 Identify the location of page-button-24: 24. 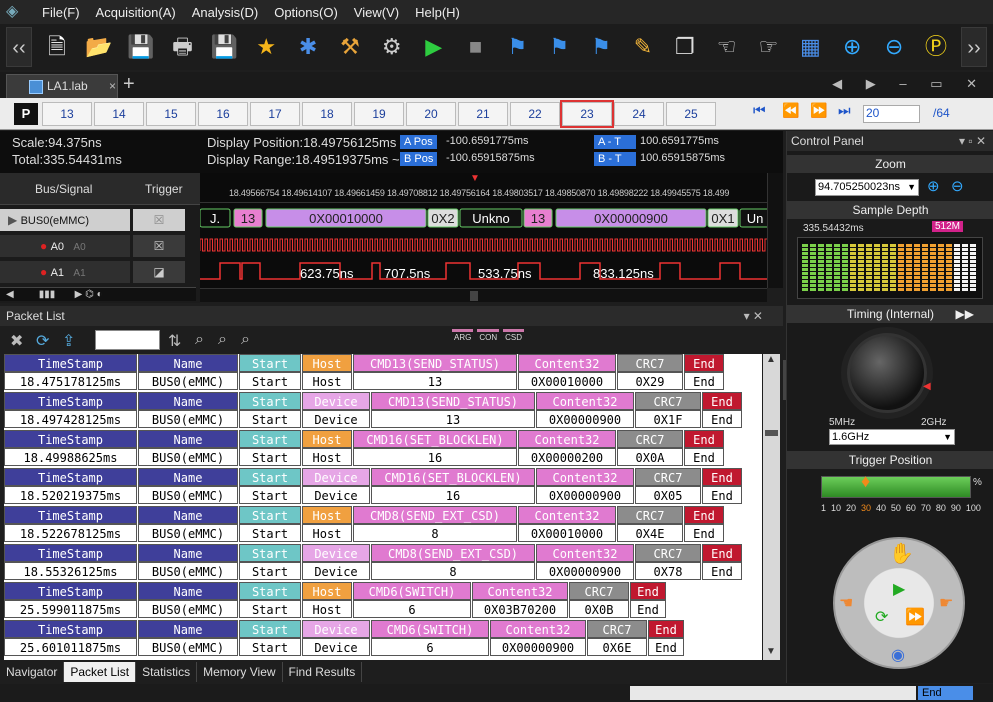
(639, 114).